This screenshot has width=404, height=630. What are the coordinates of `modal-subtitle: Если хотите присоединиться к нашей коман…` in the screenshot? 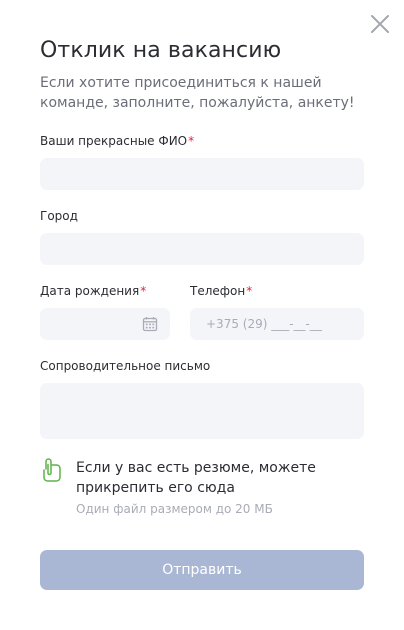 It's located at (197, 93).